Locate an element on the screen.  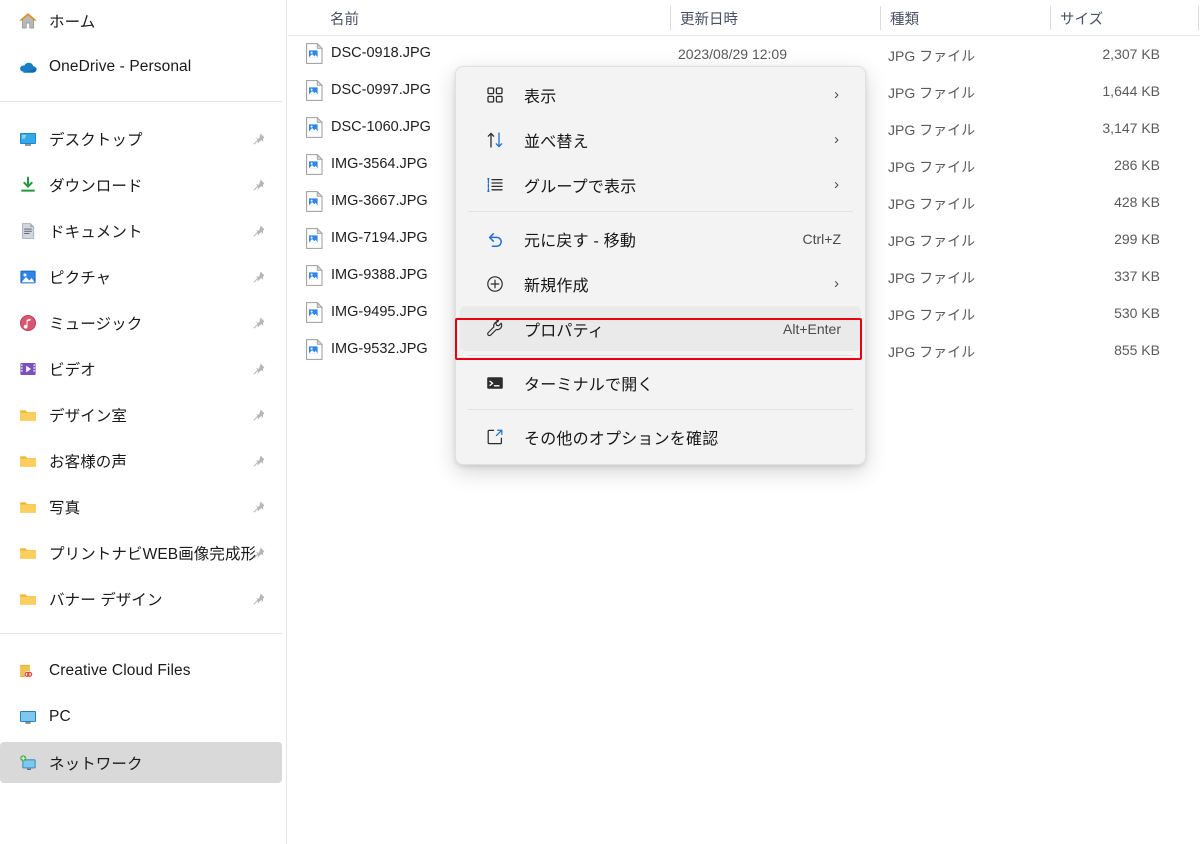
documents-icon is located at coordinates (28, 231).